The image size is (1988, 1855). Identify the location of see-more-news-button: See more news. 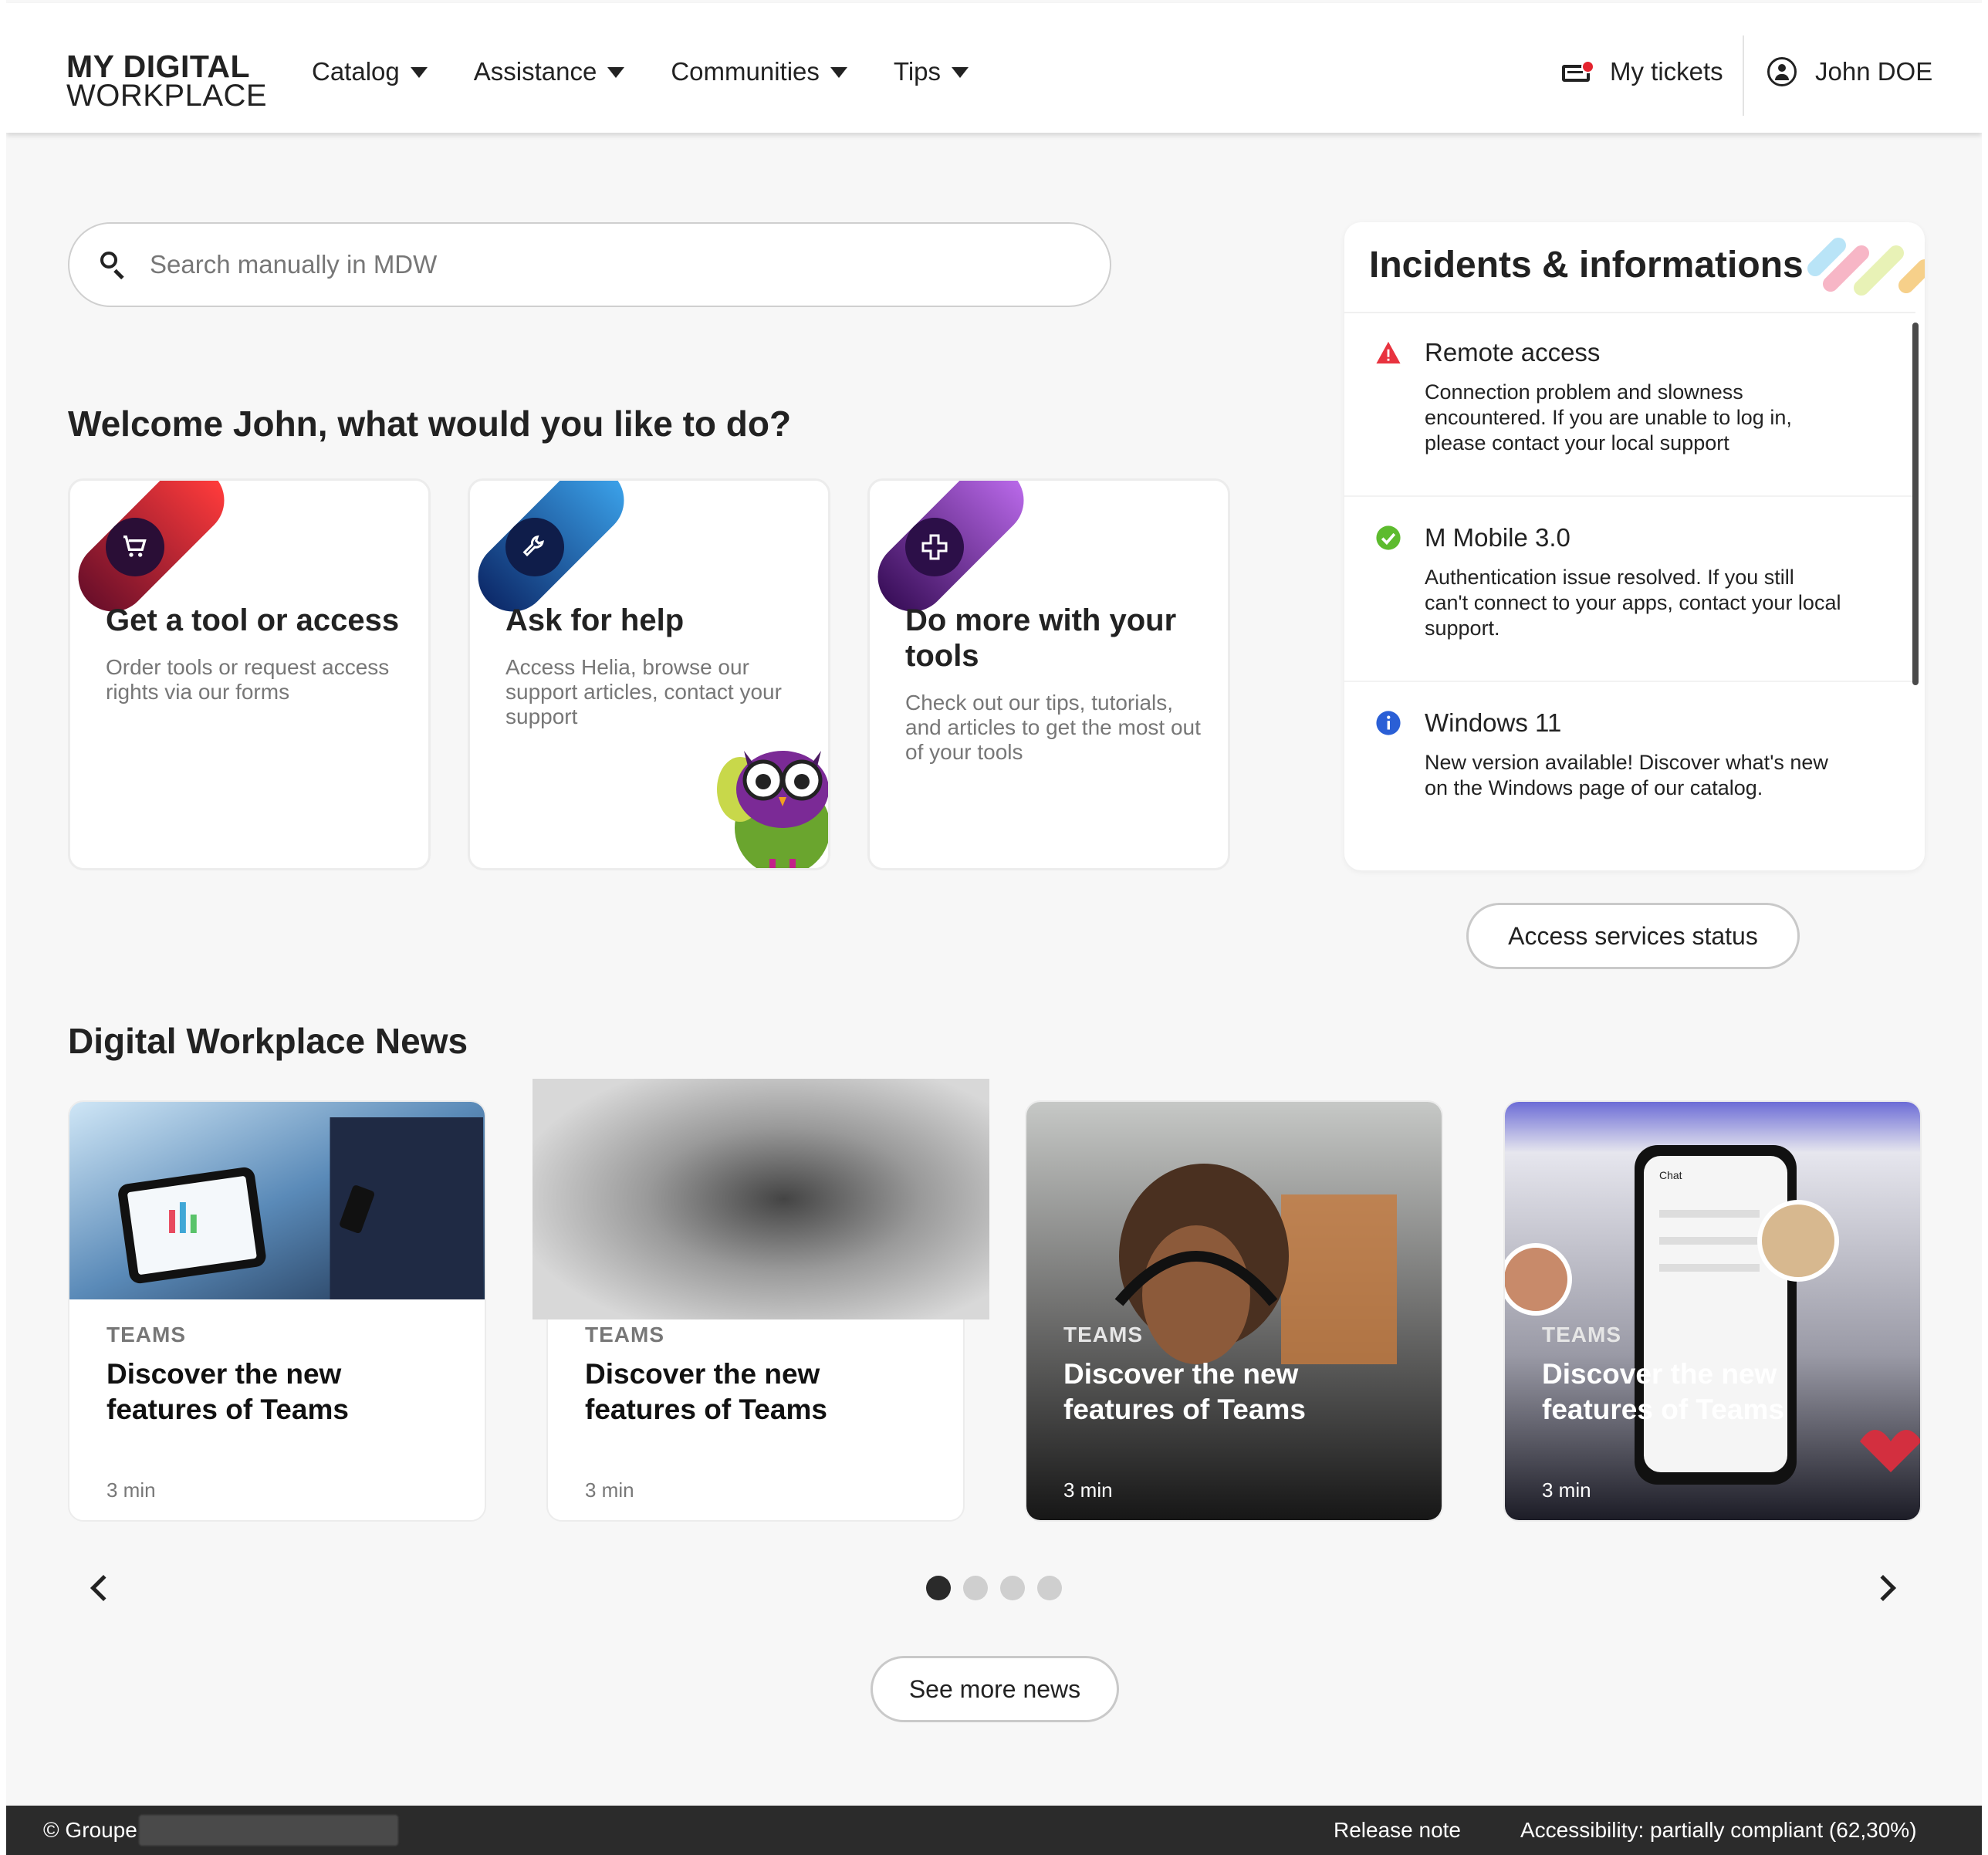
(995, 1689).